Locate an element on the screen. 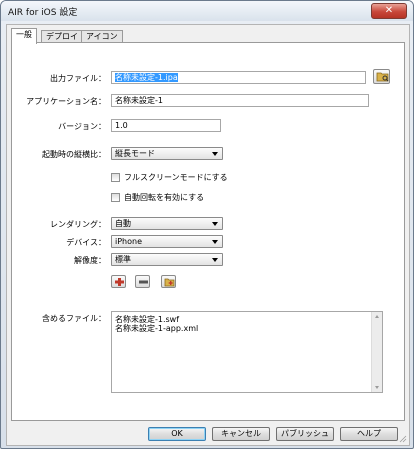  window-title: AIR for iOS 設定 is located at coordinates (43, 13).